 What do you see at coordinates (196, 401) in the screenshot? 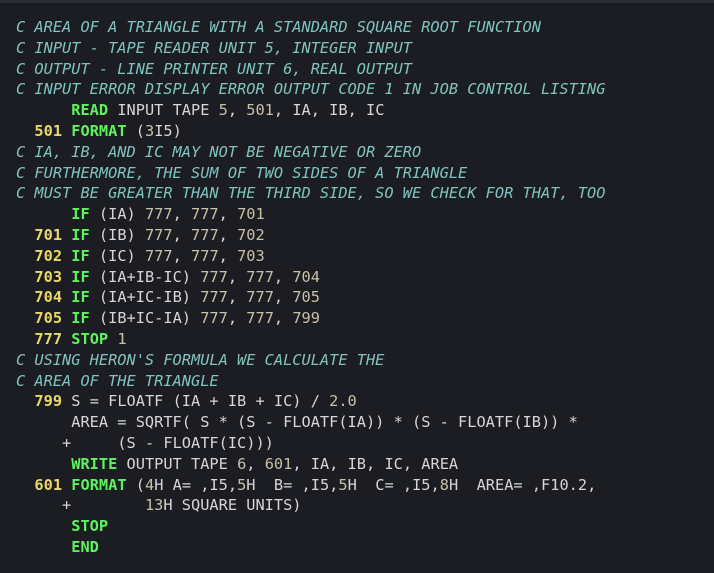
I see `code-text: S = FLOATF (IA + IB + IC) /` at bounding box center [196, 401].